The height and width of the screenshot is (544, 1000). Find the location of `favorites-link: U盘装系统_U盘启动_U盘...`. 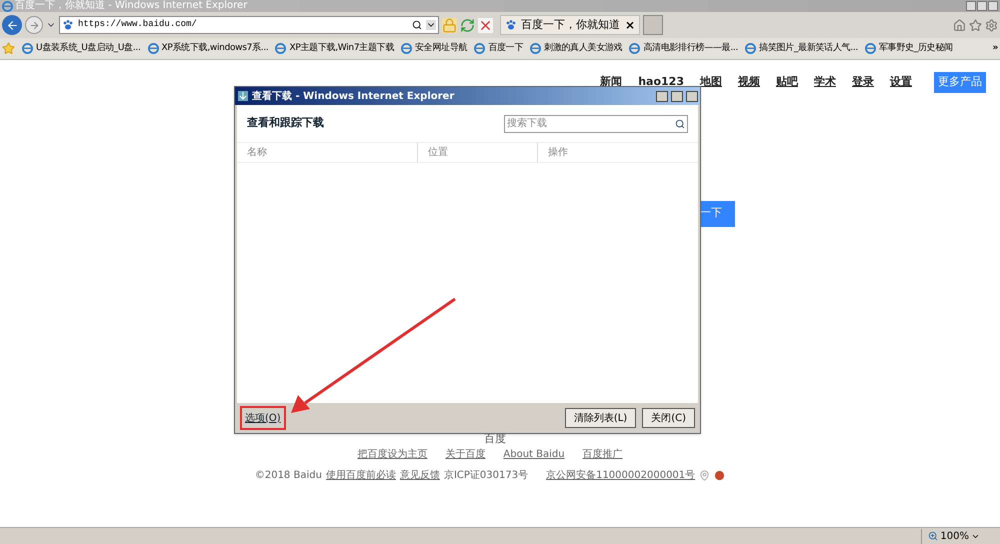

favorites-link: U盘装系统_U盘启动_U盘... is located at coordinates (81, 49).